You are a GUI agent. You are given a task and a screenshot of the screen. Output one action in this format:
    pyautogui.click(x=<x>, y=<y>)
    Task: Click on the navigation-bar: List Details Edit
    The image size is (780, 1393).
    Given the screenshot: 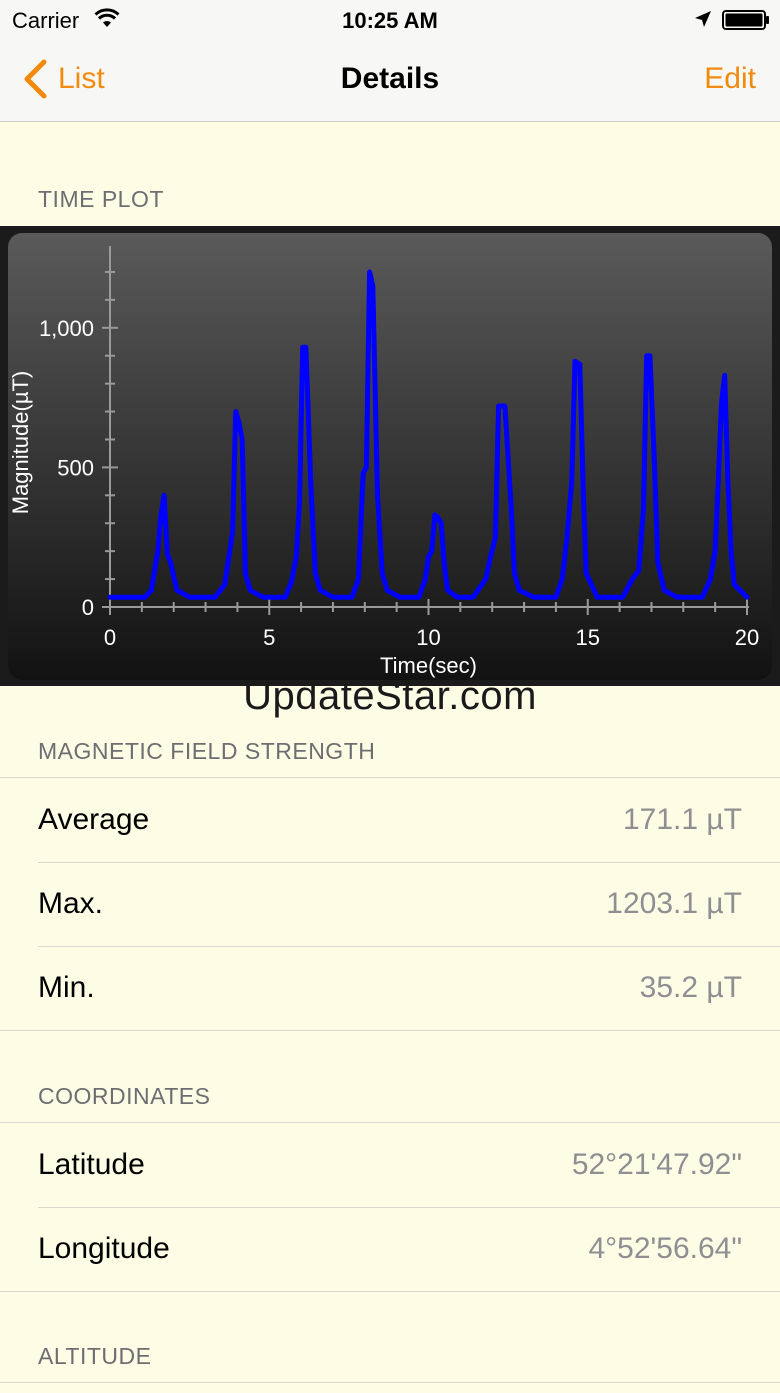 What is the action you would take?
    pyautogui.click(x=390, y=81)
    